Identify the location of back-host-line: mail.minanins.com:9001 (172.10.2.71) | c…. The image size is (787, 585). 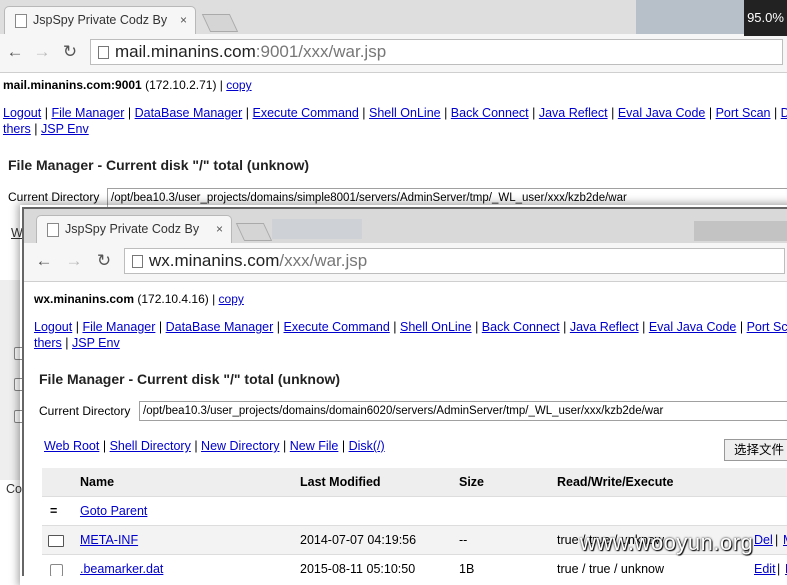
(127, 85).